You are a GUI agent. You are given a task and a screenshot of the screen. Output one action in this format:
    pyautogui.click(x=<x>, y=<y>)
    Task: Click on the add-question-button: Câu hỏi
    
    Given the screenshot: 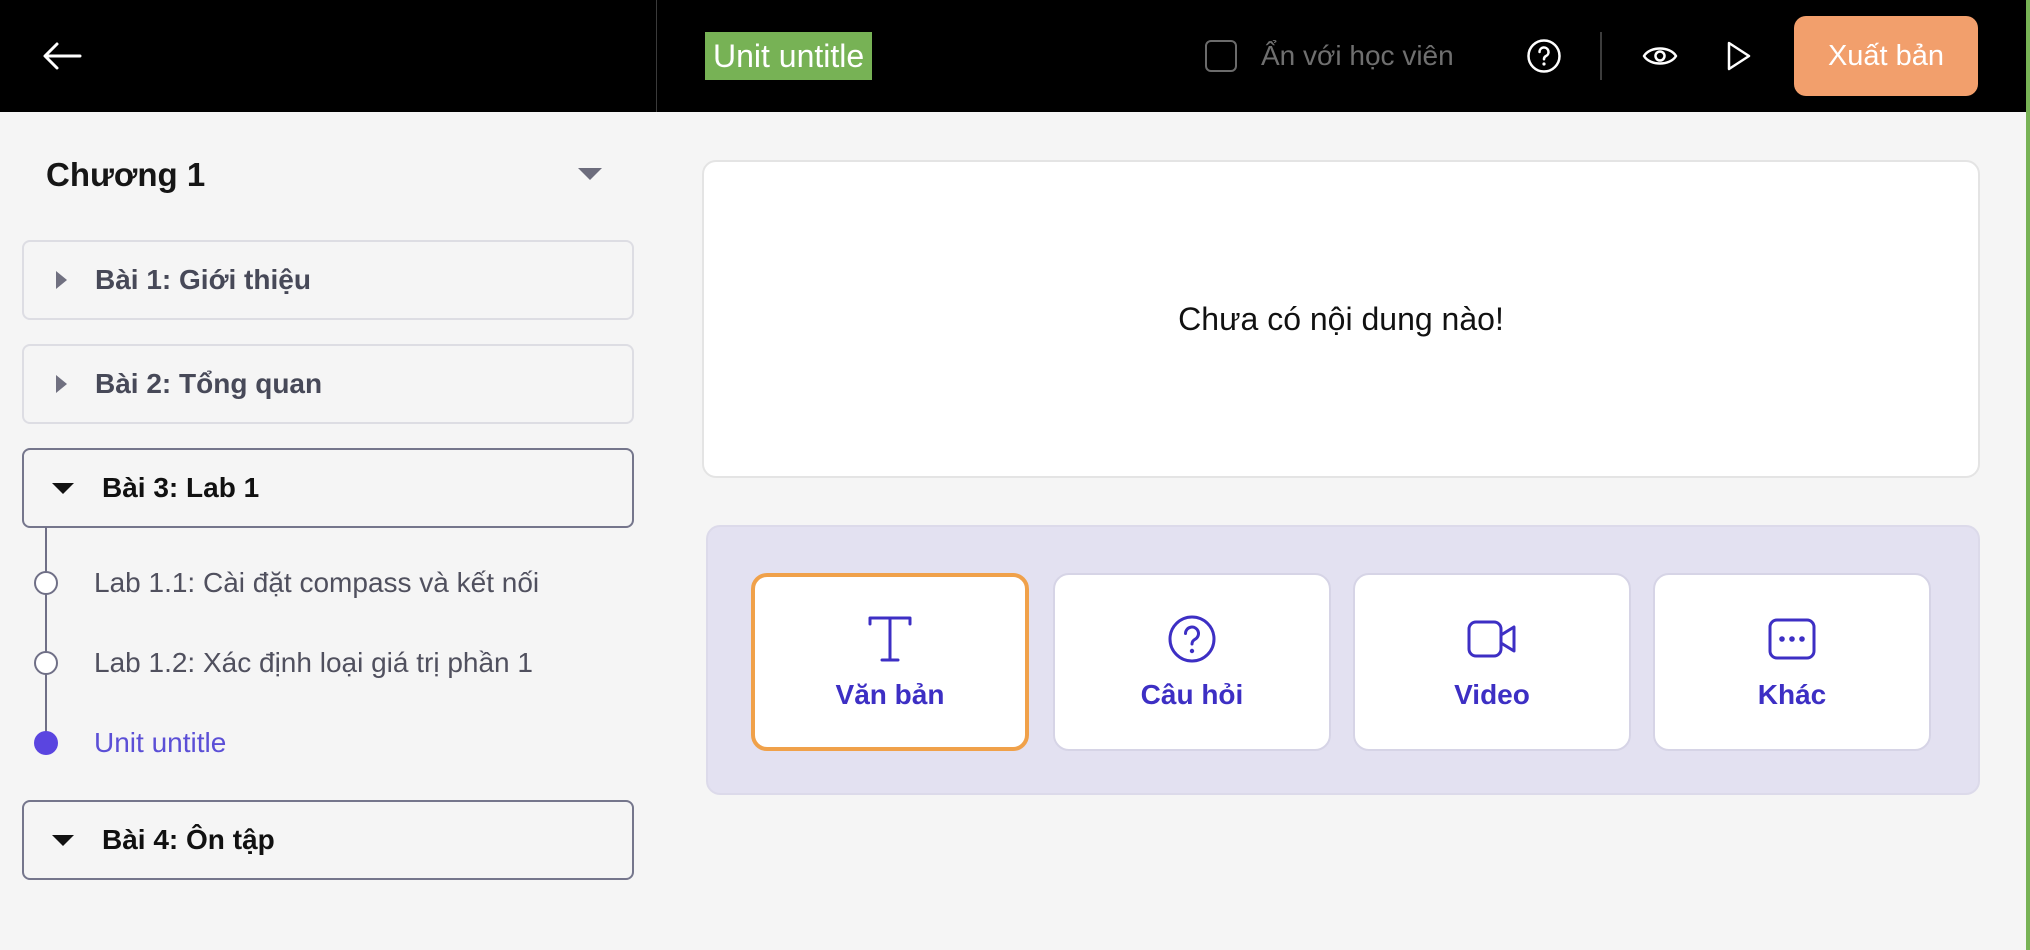 What is the action you would take?
    pyautogui.click(x=1192, y=662)
    